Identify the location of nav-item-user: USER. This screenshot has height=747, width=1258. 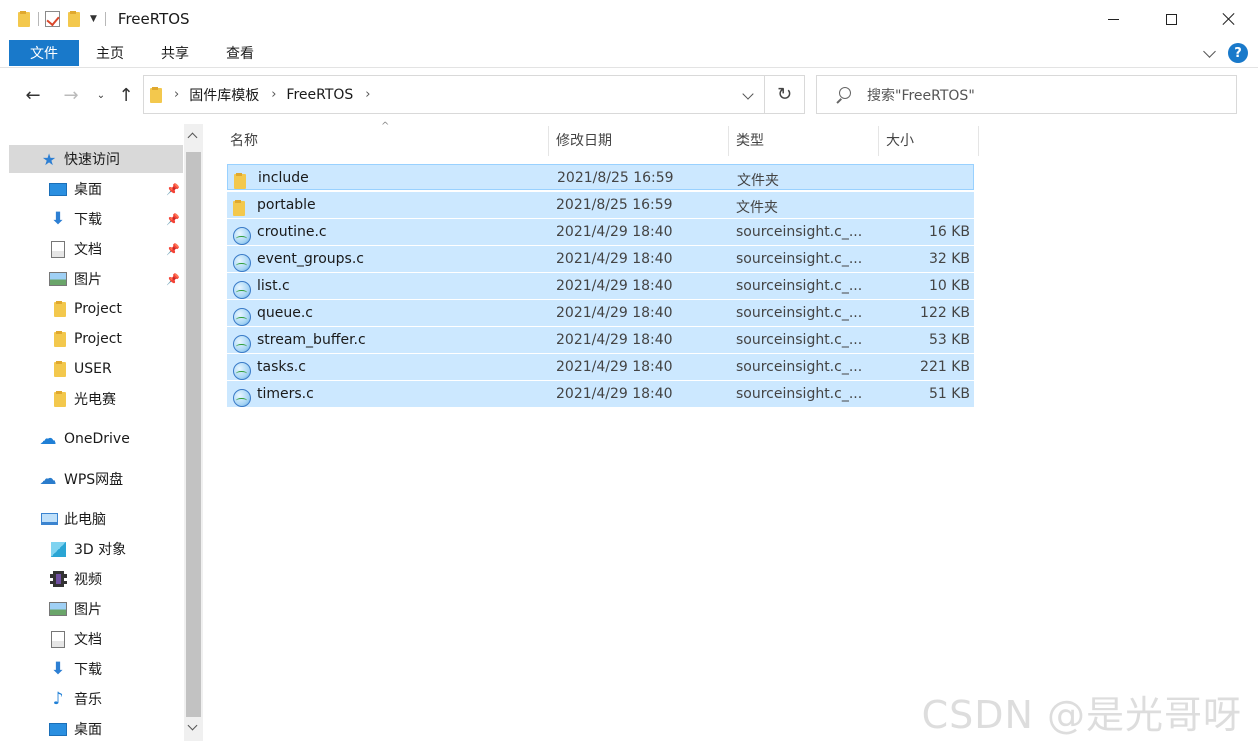
(96, 369).